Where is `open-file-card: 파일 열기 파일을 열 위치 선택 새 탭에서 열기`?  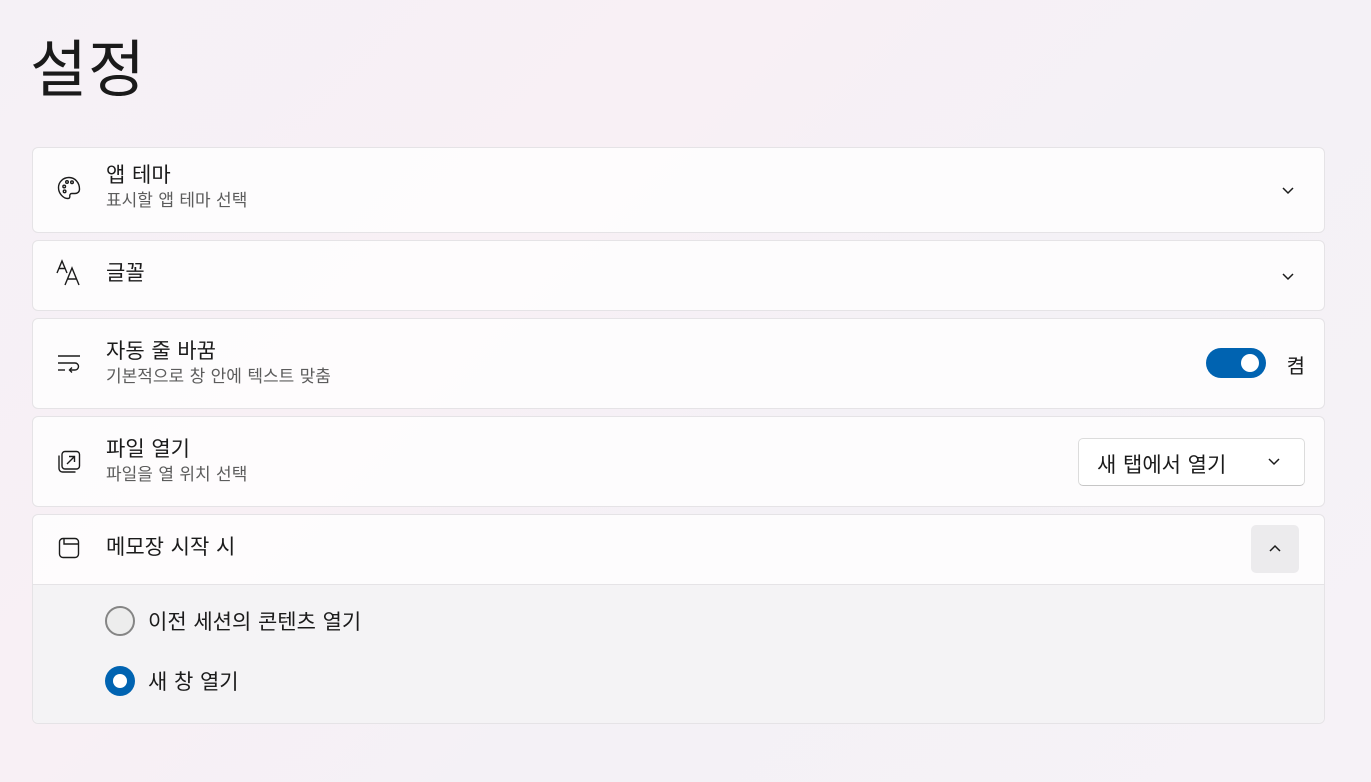
open-file-card: 파일 열기 파일을 열 위치 선택 새 탭에서 열기 is located at coordinates (678, 461).